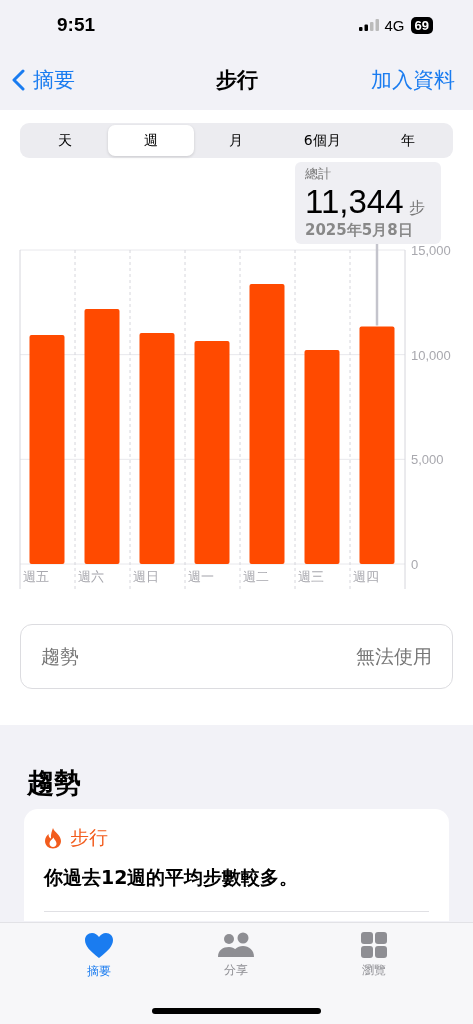 This screenshot has width=473, height=1024. I want to click on x-axis-label: 週五, so click(36, 576).